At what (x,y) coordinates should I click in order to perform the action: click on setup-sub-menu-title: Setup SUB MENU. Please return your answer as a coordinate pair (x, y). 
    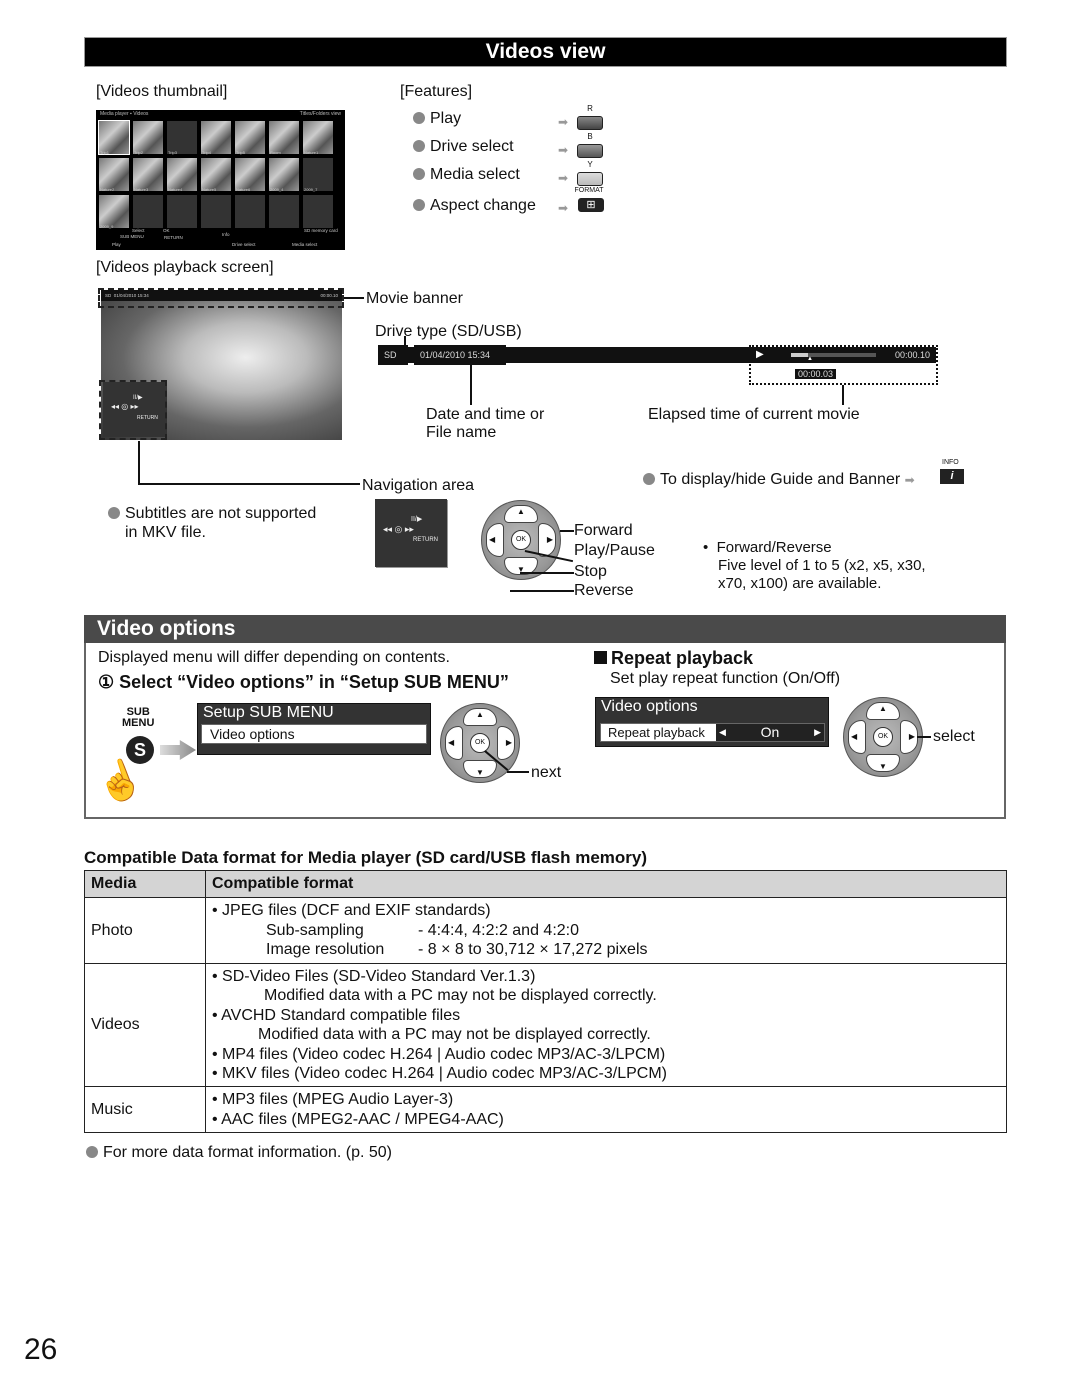
    Looking at the image, I should click on (268, 712).